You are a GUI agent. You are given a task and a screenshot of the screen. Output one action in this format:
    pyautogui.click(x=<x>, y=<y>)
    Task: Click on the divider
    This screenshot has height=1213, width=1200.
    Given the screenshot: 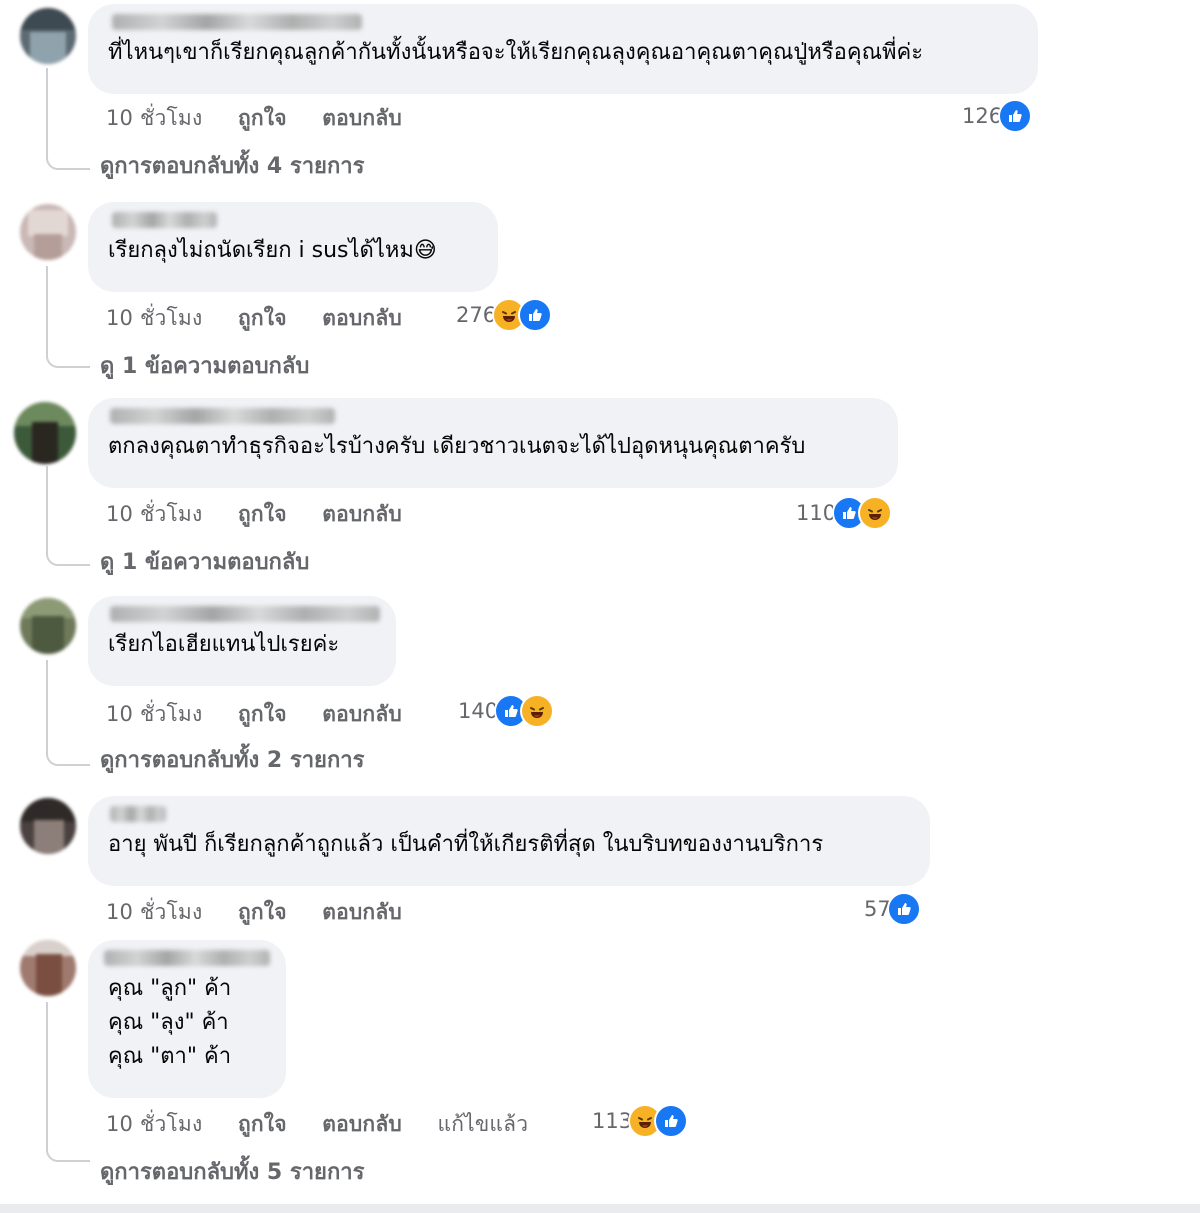 What is the action you would take?
    pyautogui.click(x=600, y=1208)
    